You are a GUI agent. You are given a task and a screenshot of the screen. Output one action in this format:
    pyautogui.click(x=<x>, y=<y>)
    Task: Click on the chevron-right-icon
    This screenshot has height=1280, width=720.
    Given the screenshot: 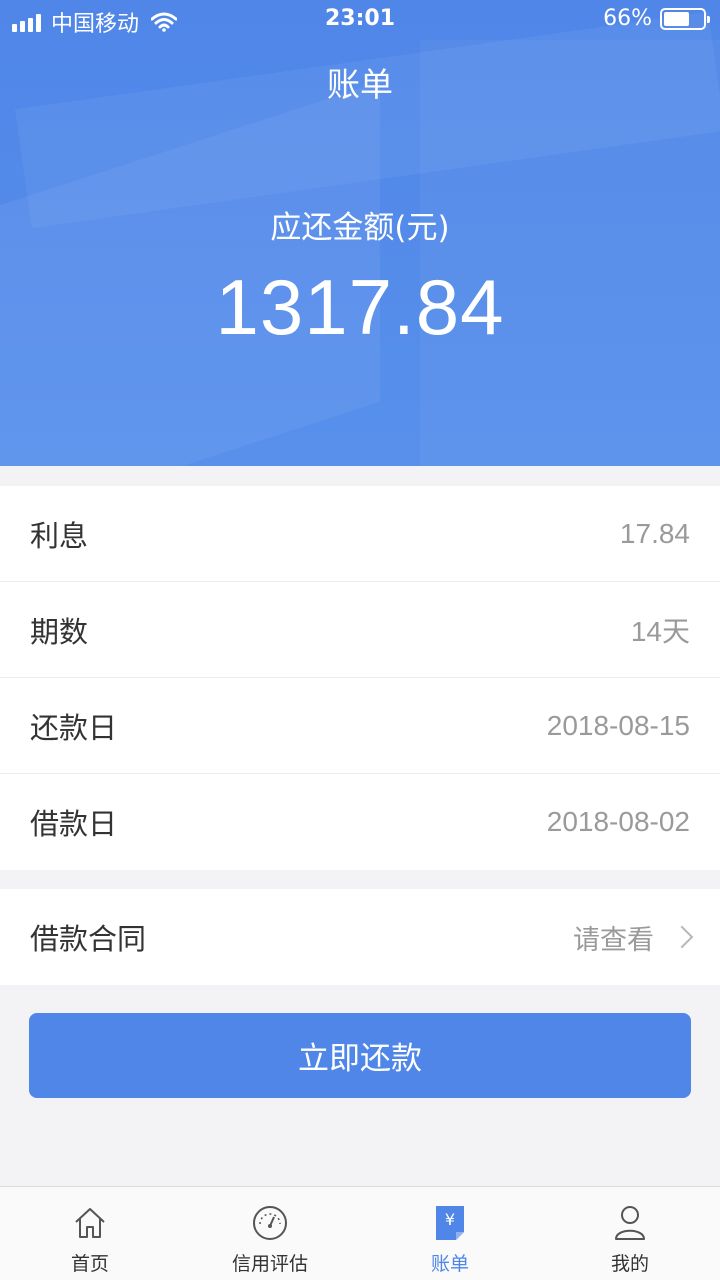 What is the action you would take?
    pyautogui.click(x=682, y=937)
    